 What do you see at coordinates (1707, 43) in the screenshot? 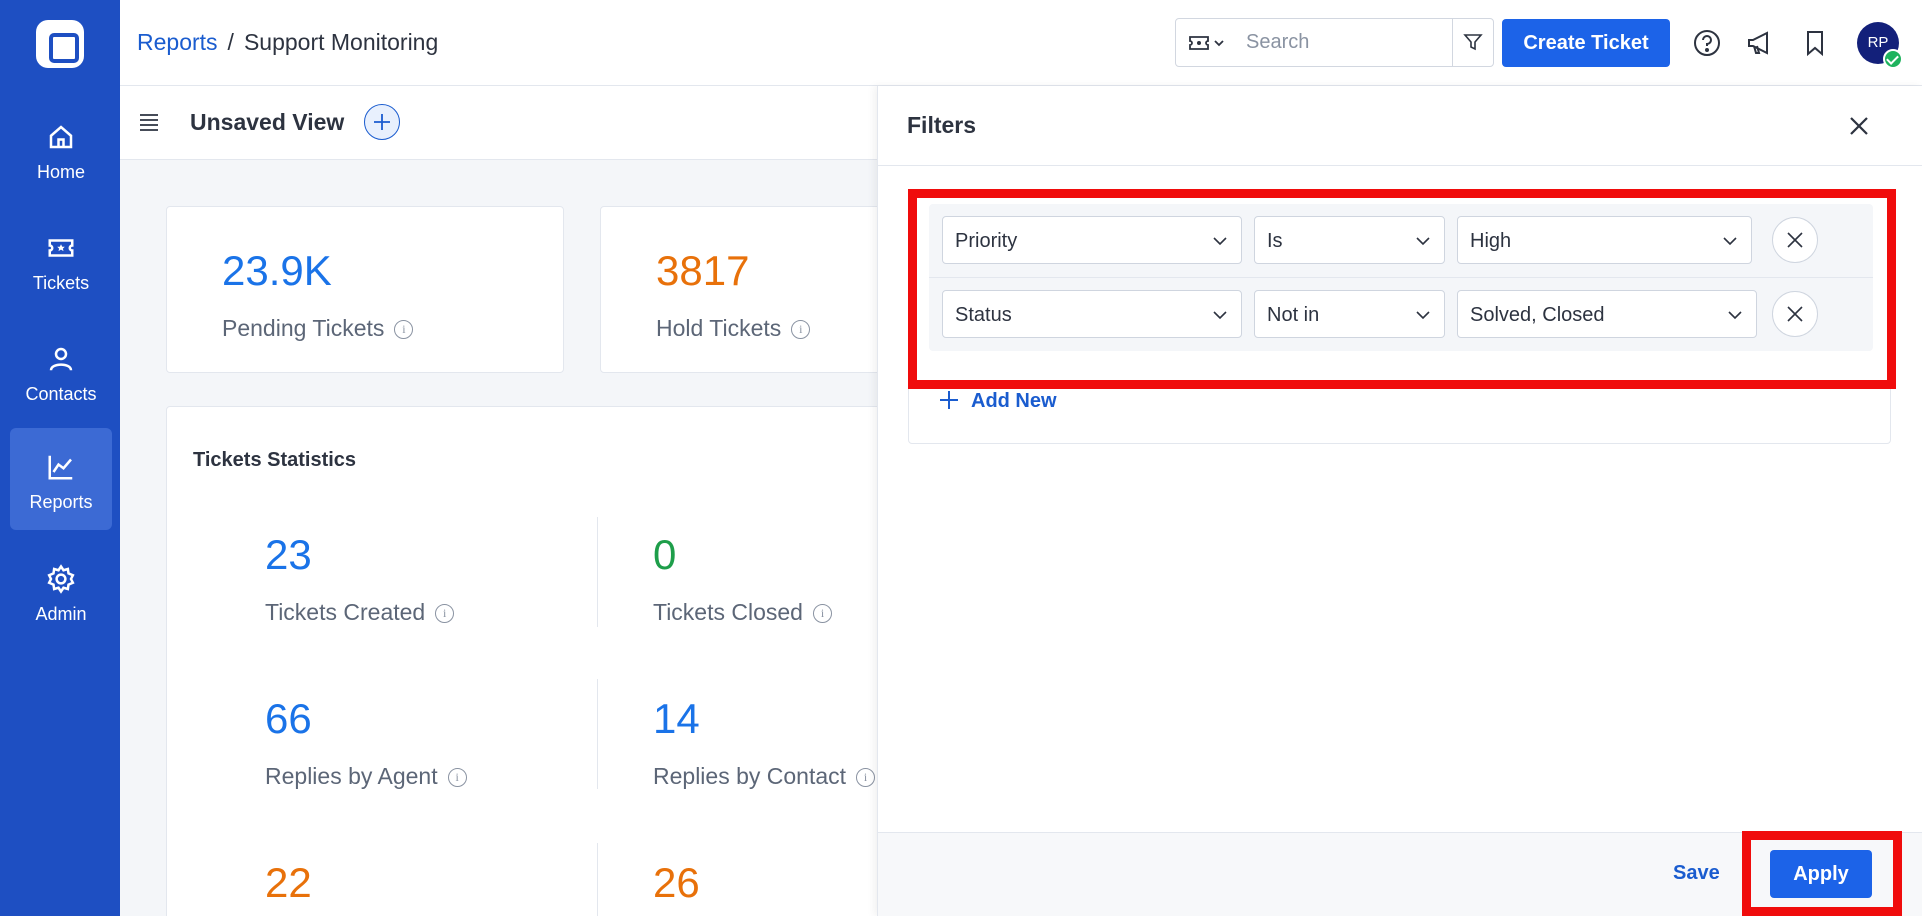
I see `help-icon` at bounding box center [1707, 43].